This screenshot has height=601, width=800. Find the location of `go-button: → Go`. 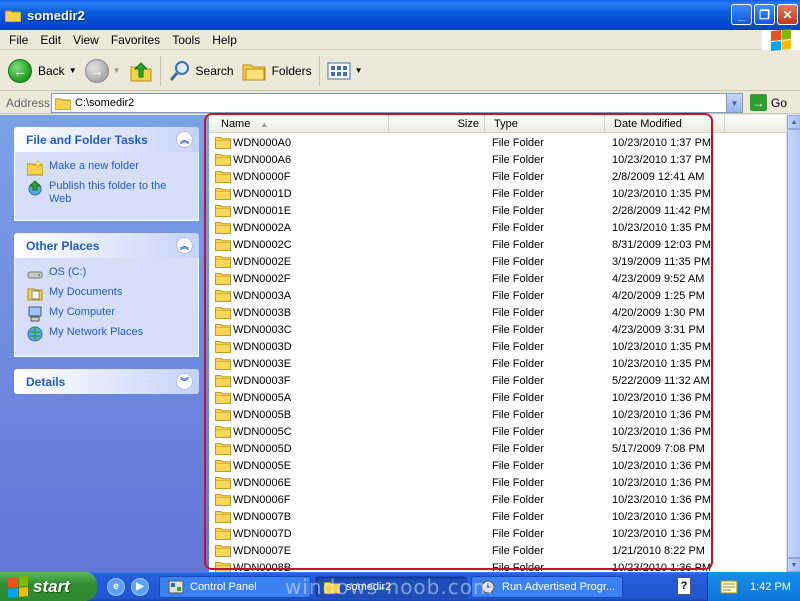

go-button: → Go is located at coordinates (768, 102).